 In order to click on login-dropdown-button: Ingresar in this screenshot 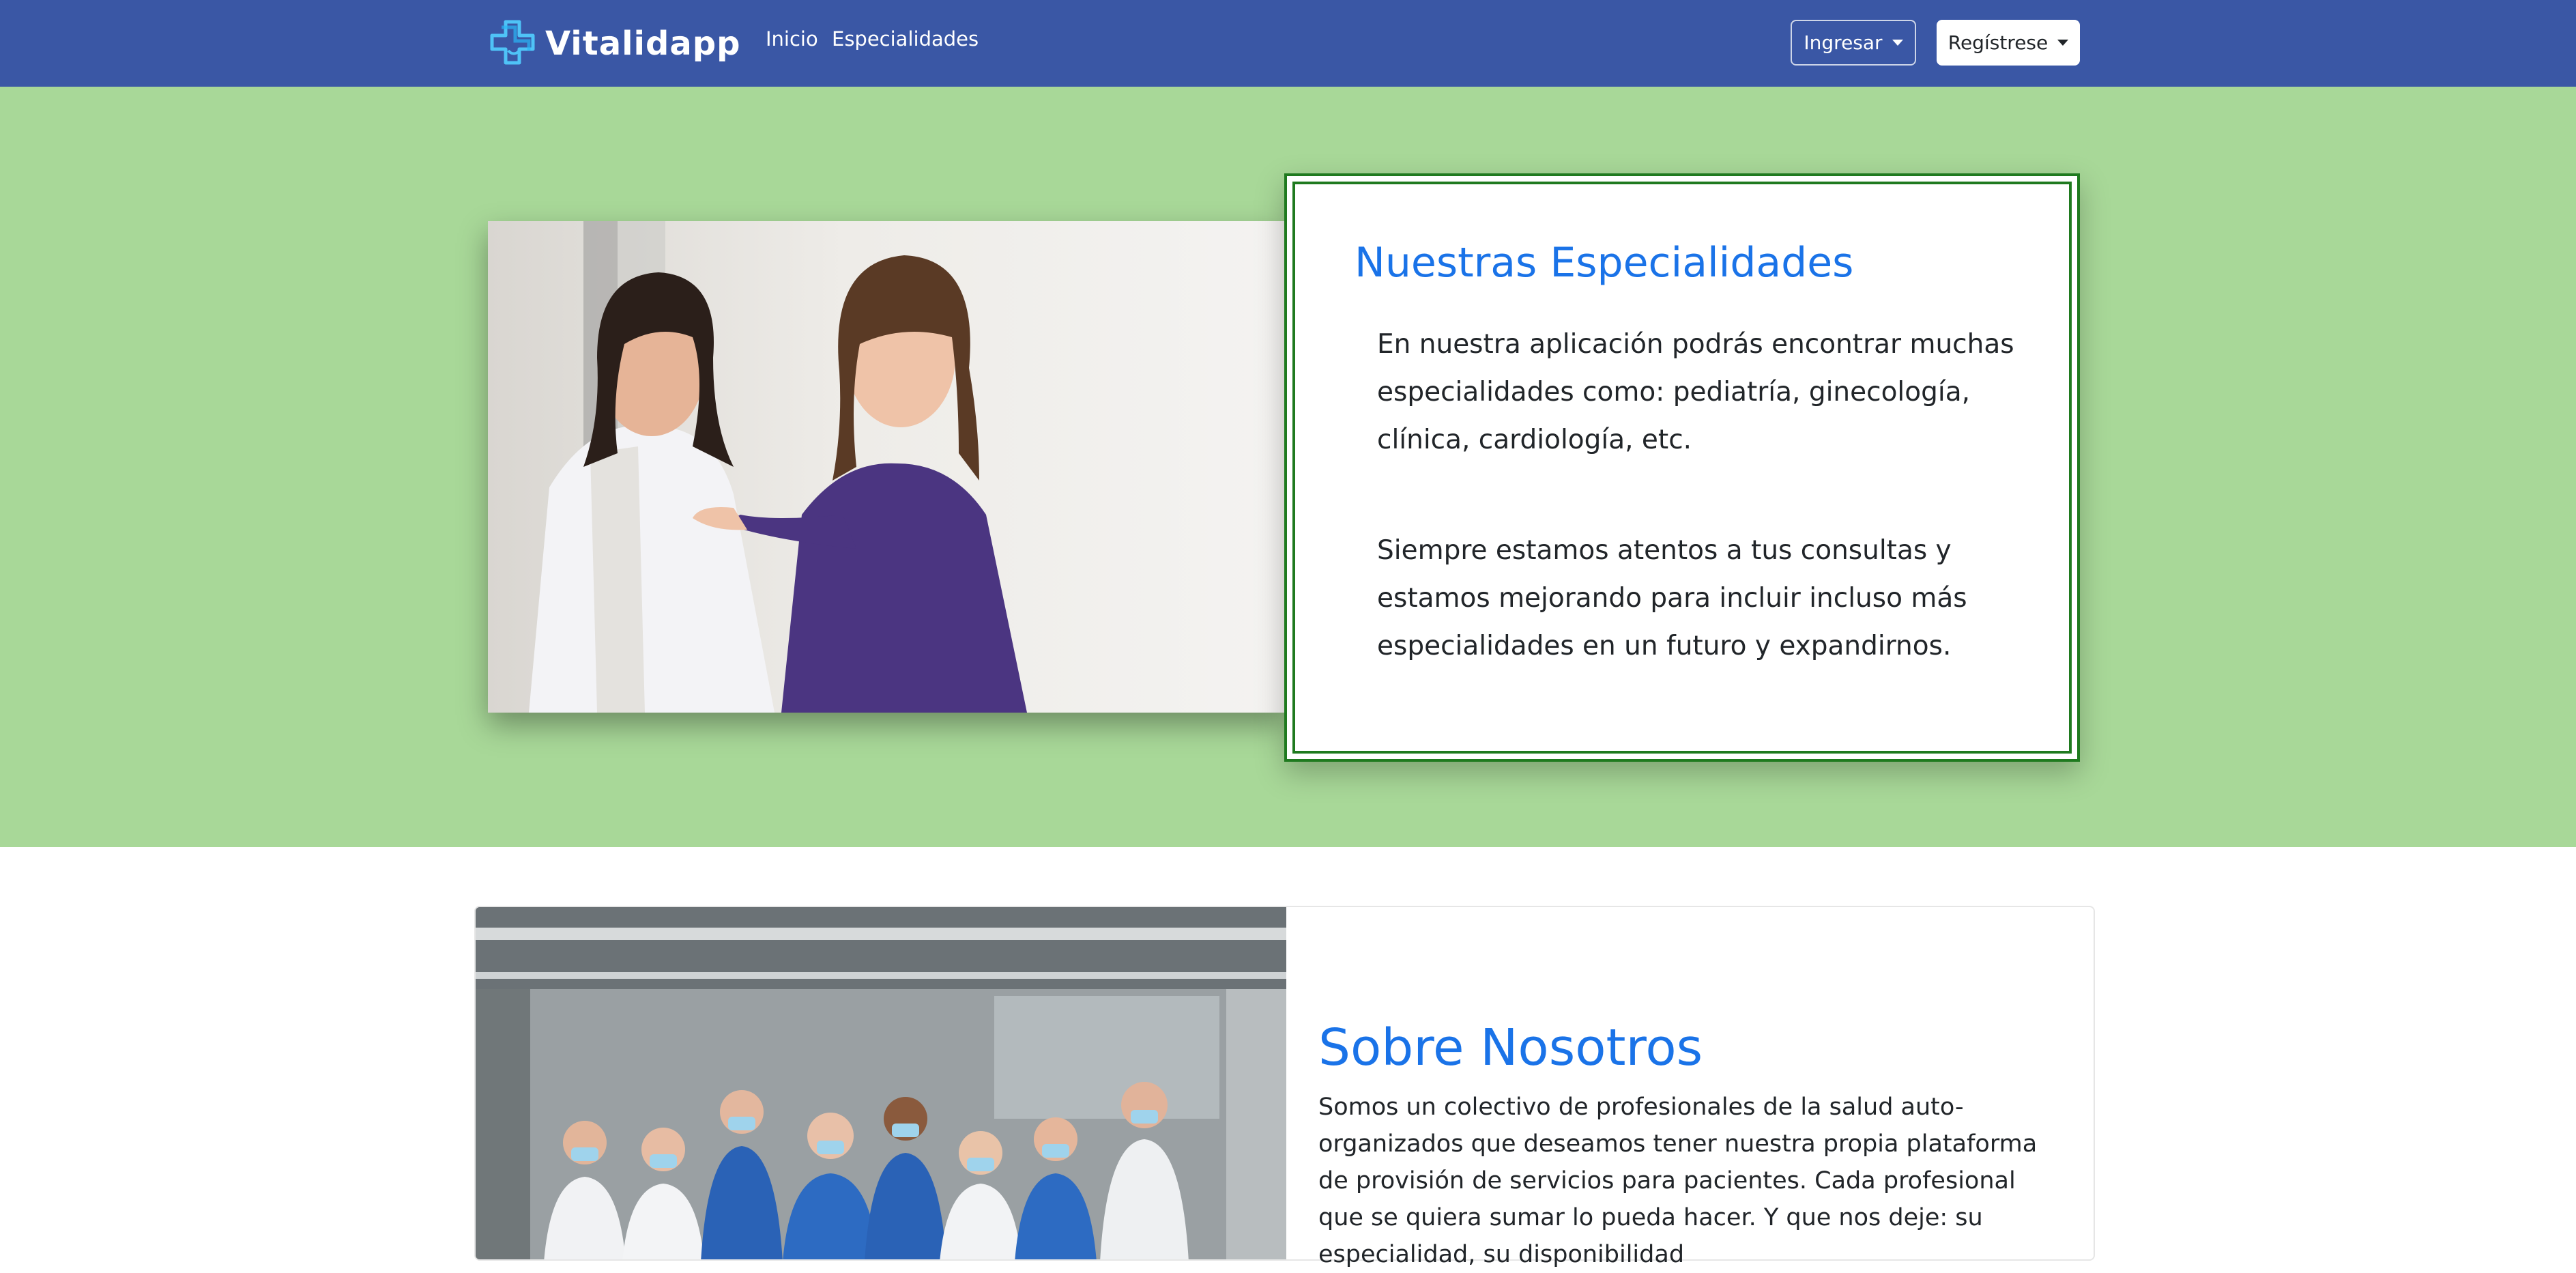, I will do `click(1853, 43)`.